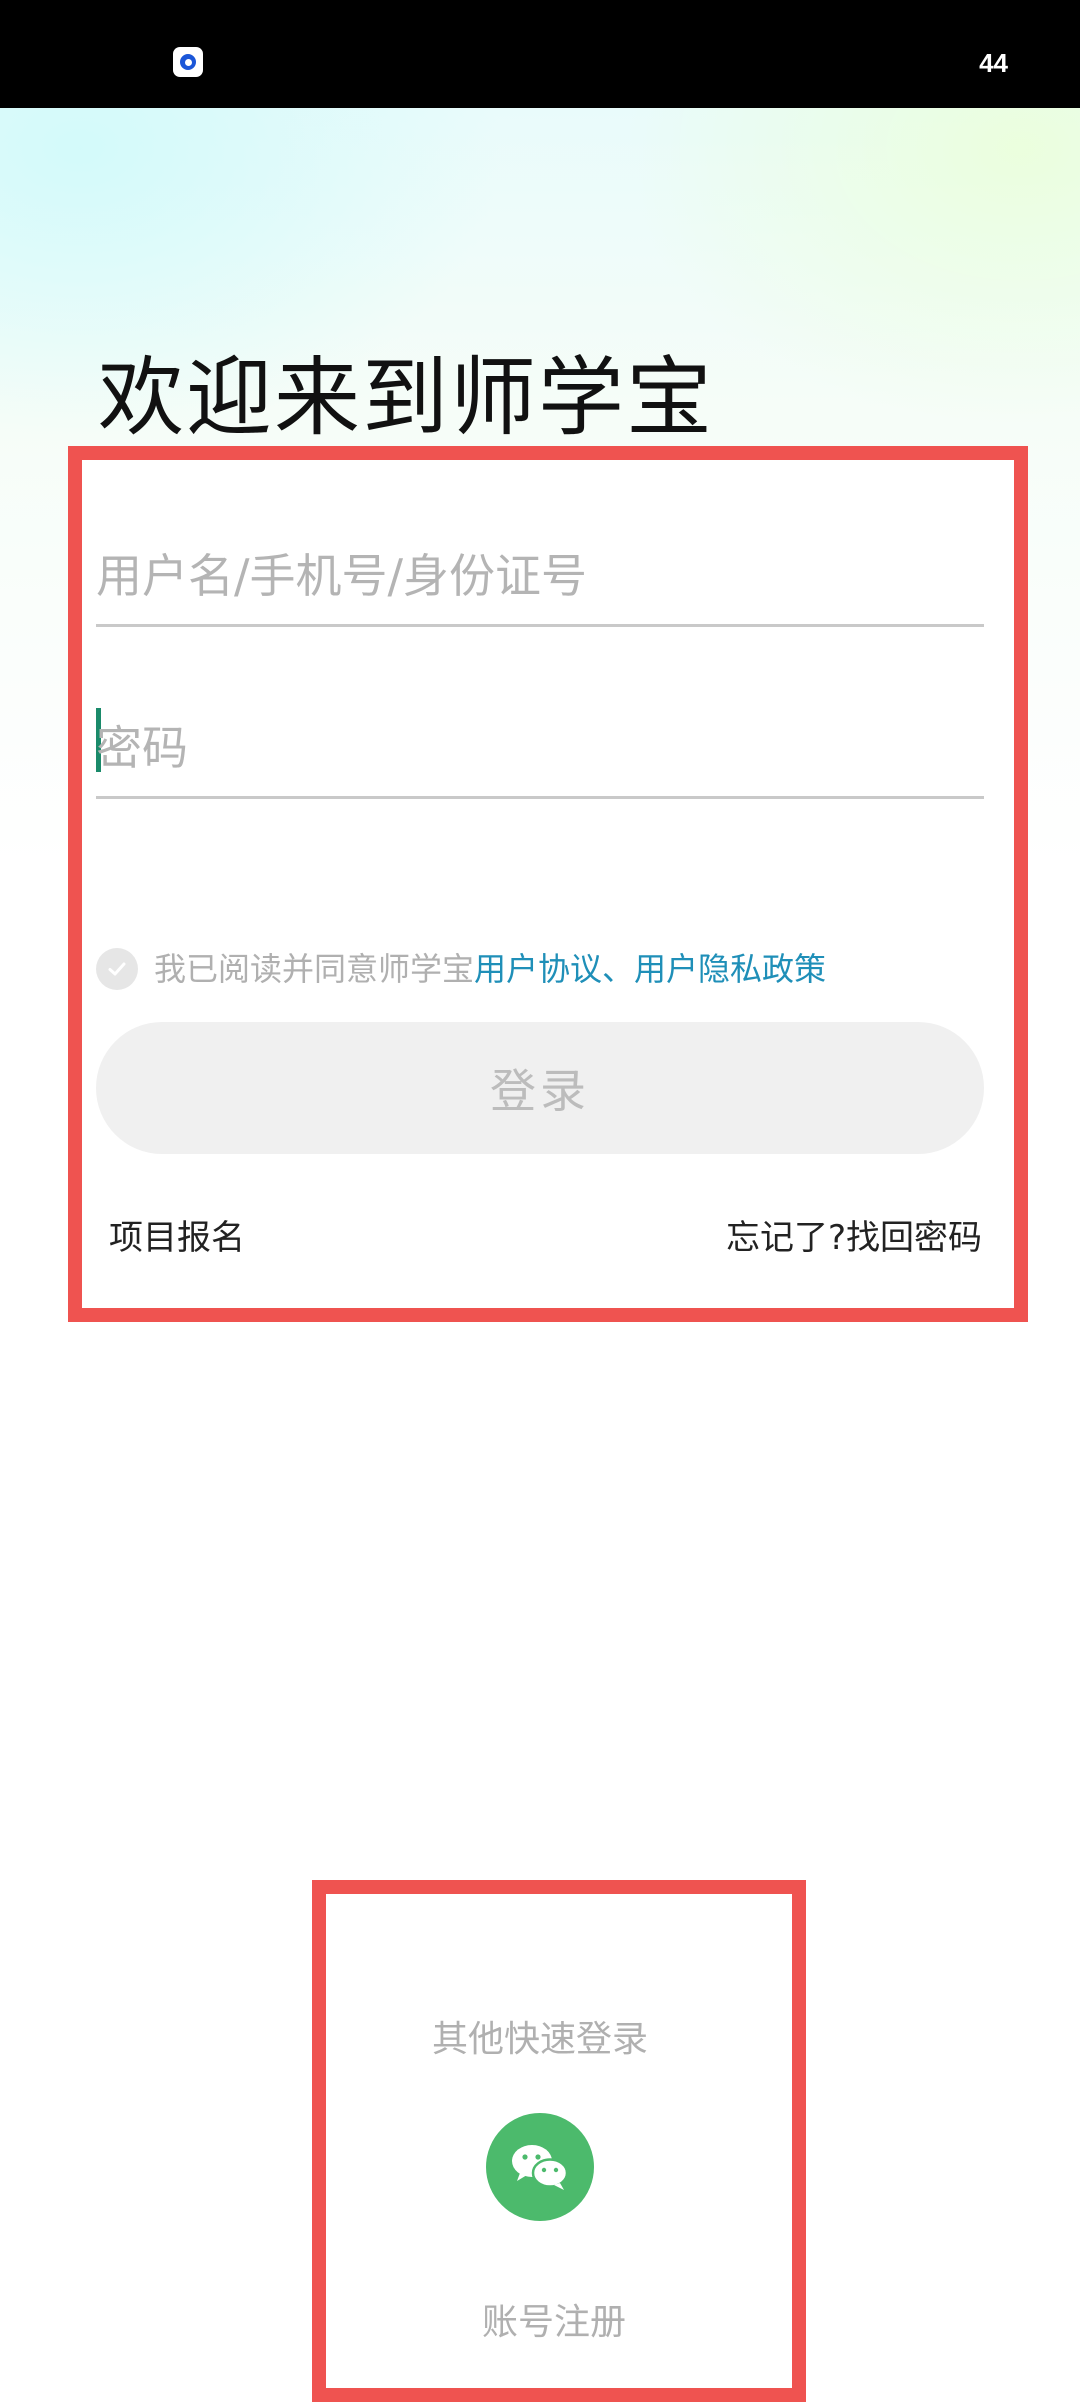 The image size is (1080, 2408). Describe the element at coordinates (854, 1238) in the screenshot. I see `forgot-password-link: 忘记了?找回密码` at that location.